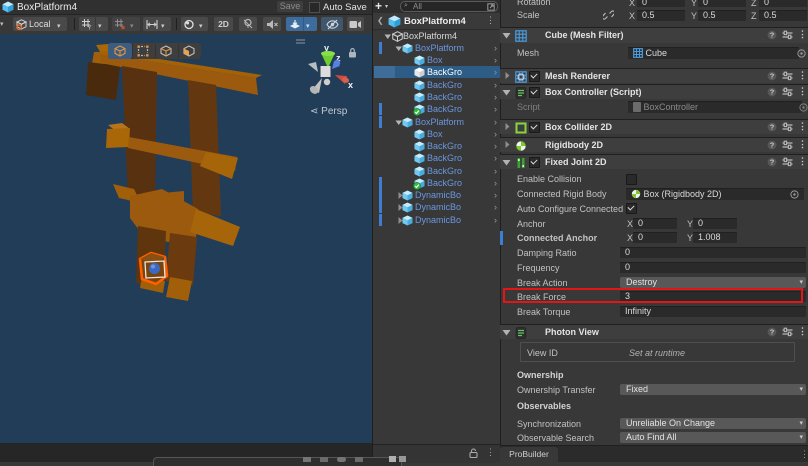 Image resolution: width=808 pixels, height=466 pixels. I want to click on svg-text: ⋖ Persp, so click(329, 111).